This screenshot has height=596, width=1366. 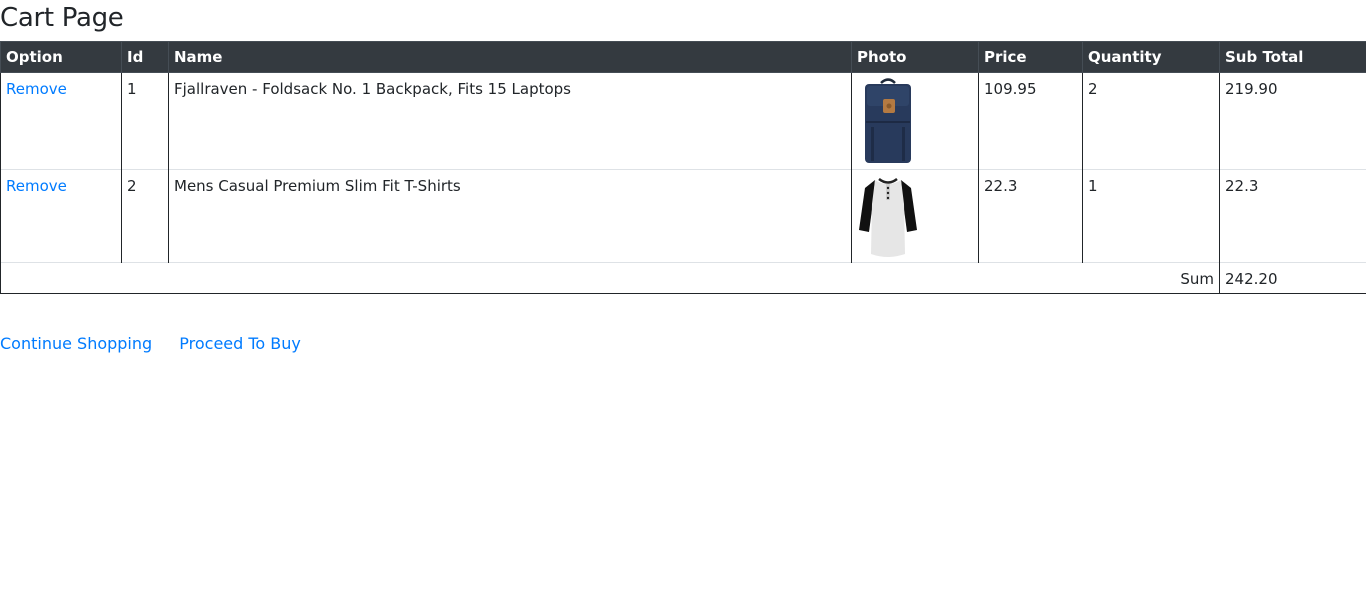 I want to click on backpack-photo, so click(x=888, y=120).